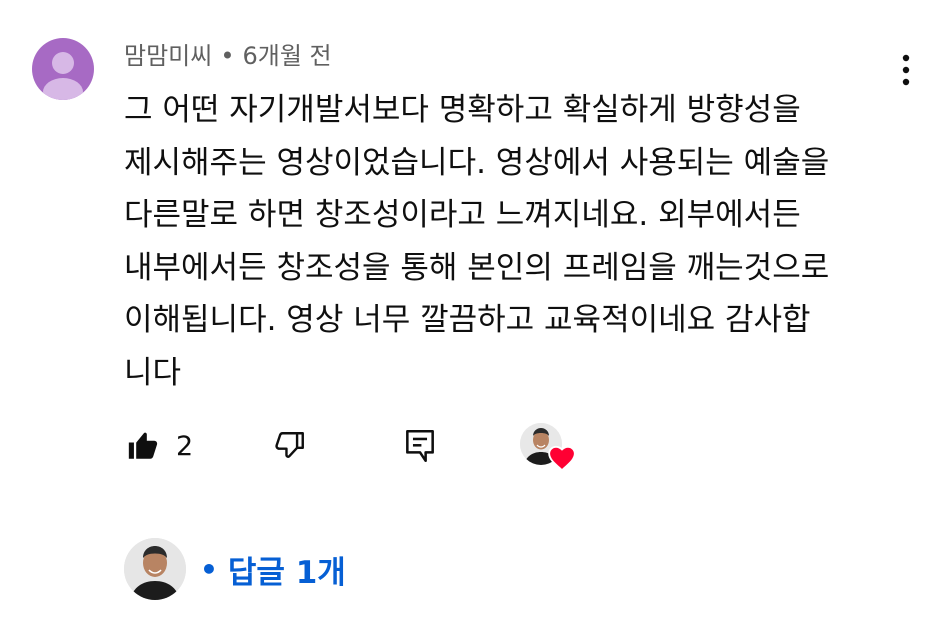 The width and height of the screenshot is (936, 634). I want to click on replies-row: • 답글 1개, so click(235, 569).